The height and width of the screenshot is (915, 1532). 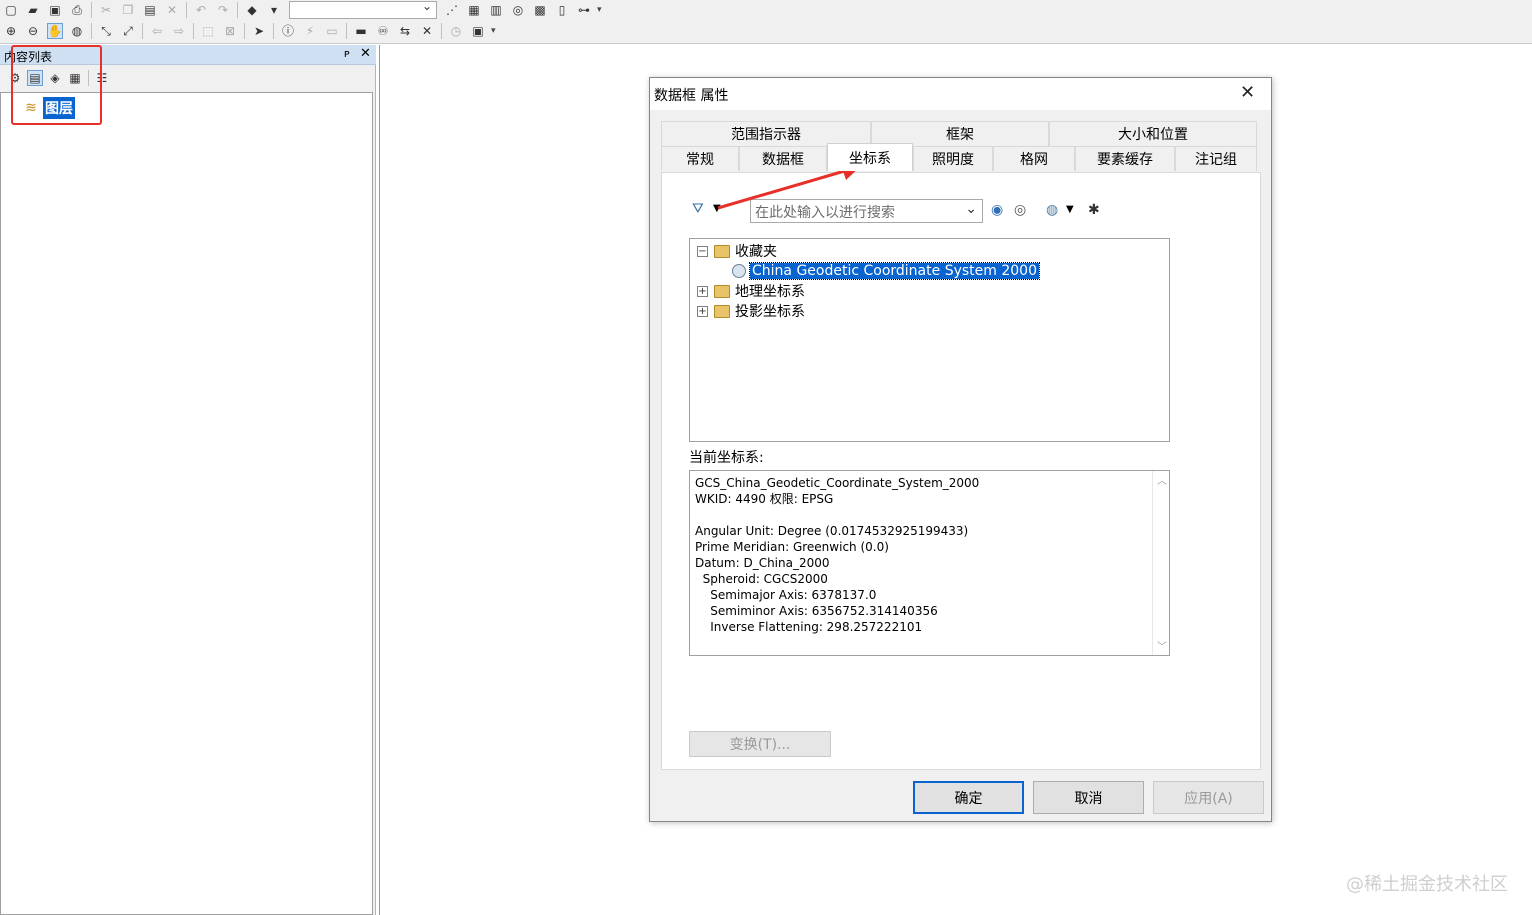 I want to click on tree-node-projected: + 投影坐标系, so click(x=751, y=311).